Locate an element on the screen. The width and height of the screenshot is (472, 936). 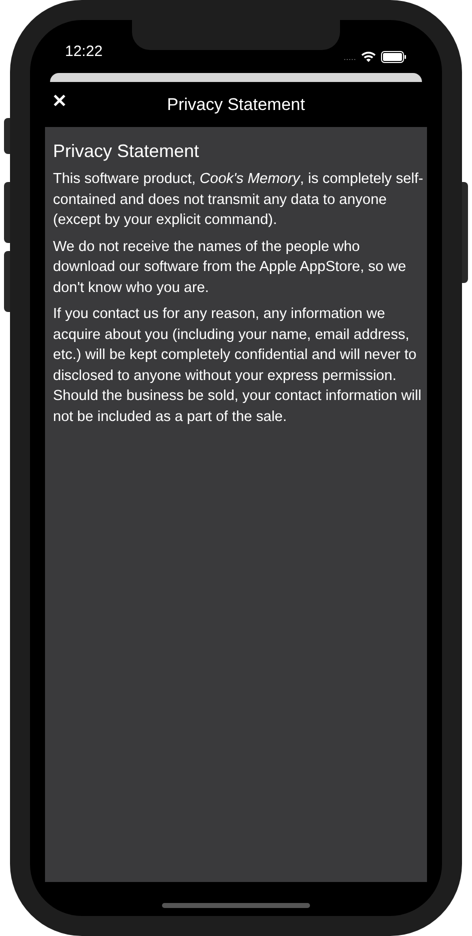
status-time: 12:22 is located at coordinates (84, 52).